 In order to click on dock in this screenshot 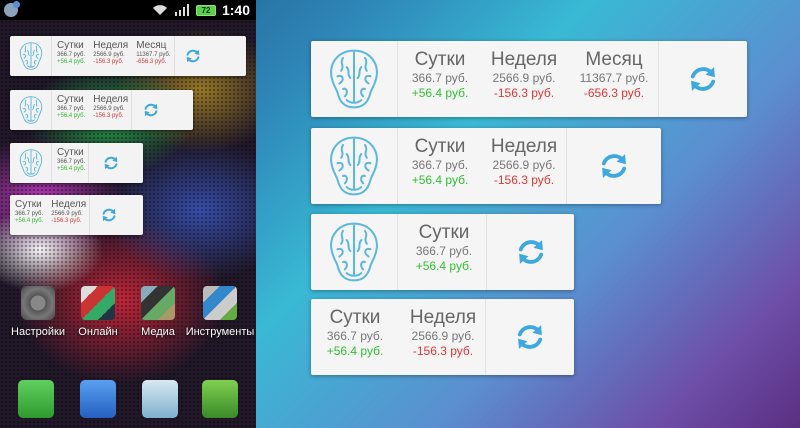, I will do `click(128, 402)`.